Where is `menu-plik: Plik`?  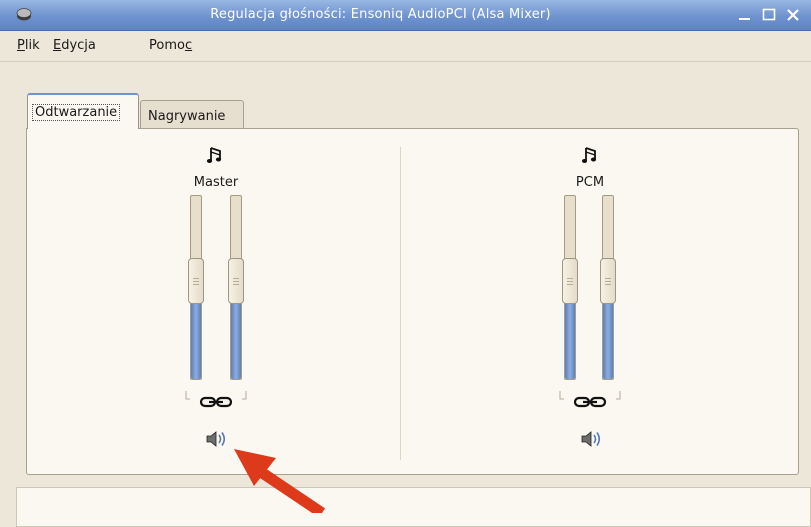 menu-plik: Plik is located at coordinates (28, 45).